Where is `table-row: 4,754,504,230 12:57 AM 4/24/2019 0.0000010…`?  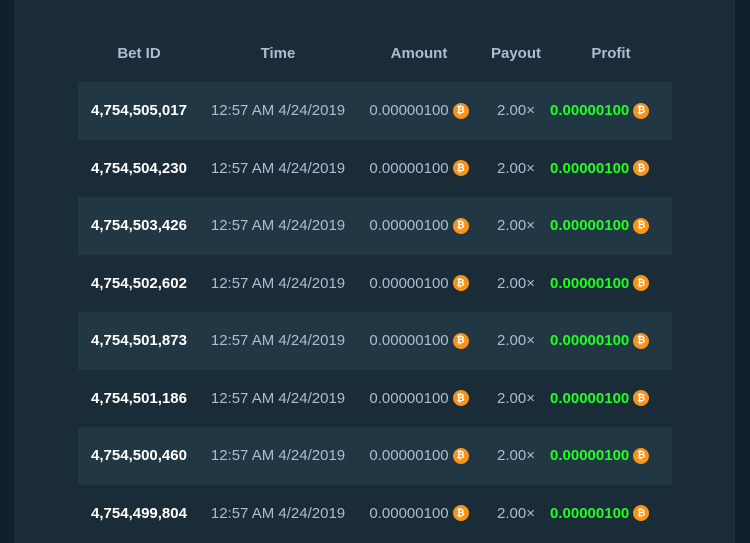 table-row: 4,754,504,230 12:57 AM 4/24/2019 0.0000010… is located at coordinates (375, 169).